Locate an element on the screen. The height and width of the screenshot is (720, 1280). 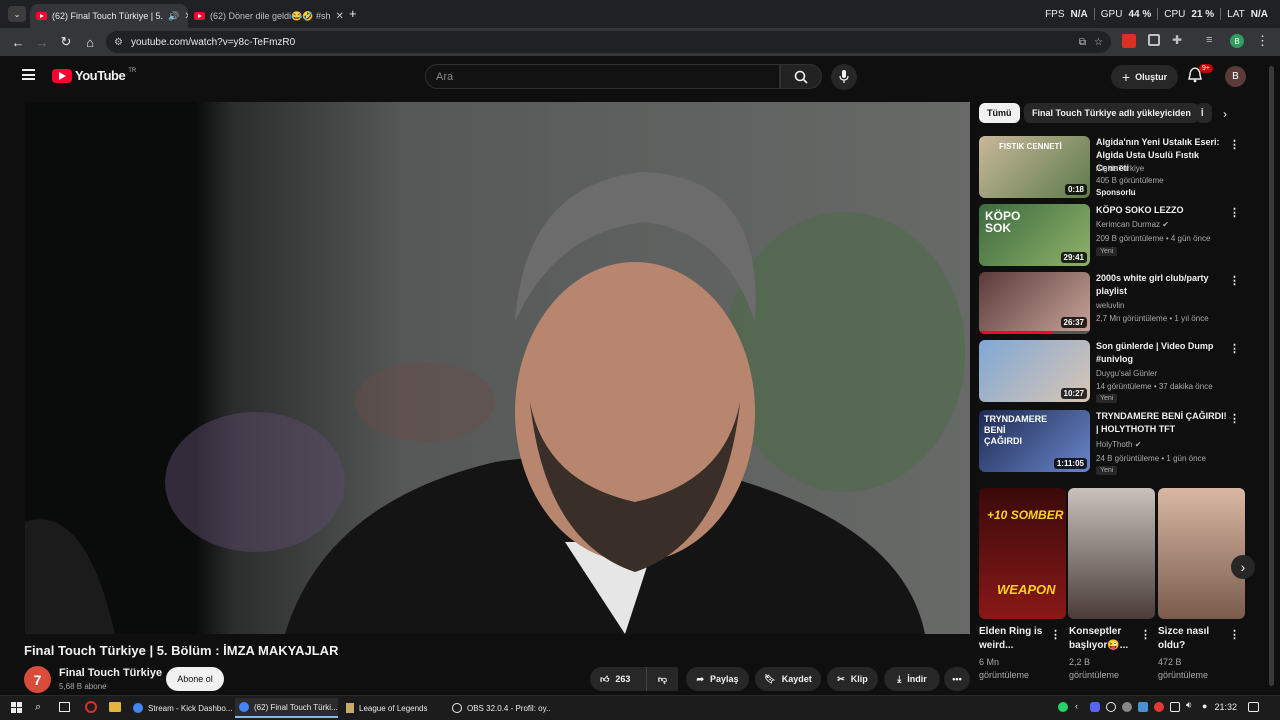
site-info-icon: ⚙ is located at coordinates (118, 42).